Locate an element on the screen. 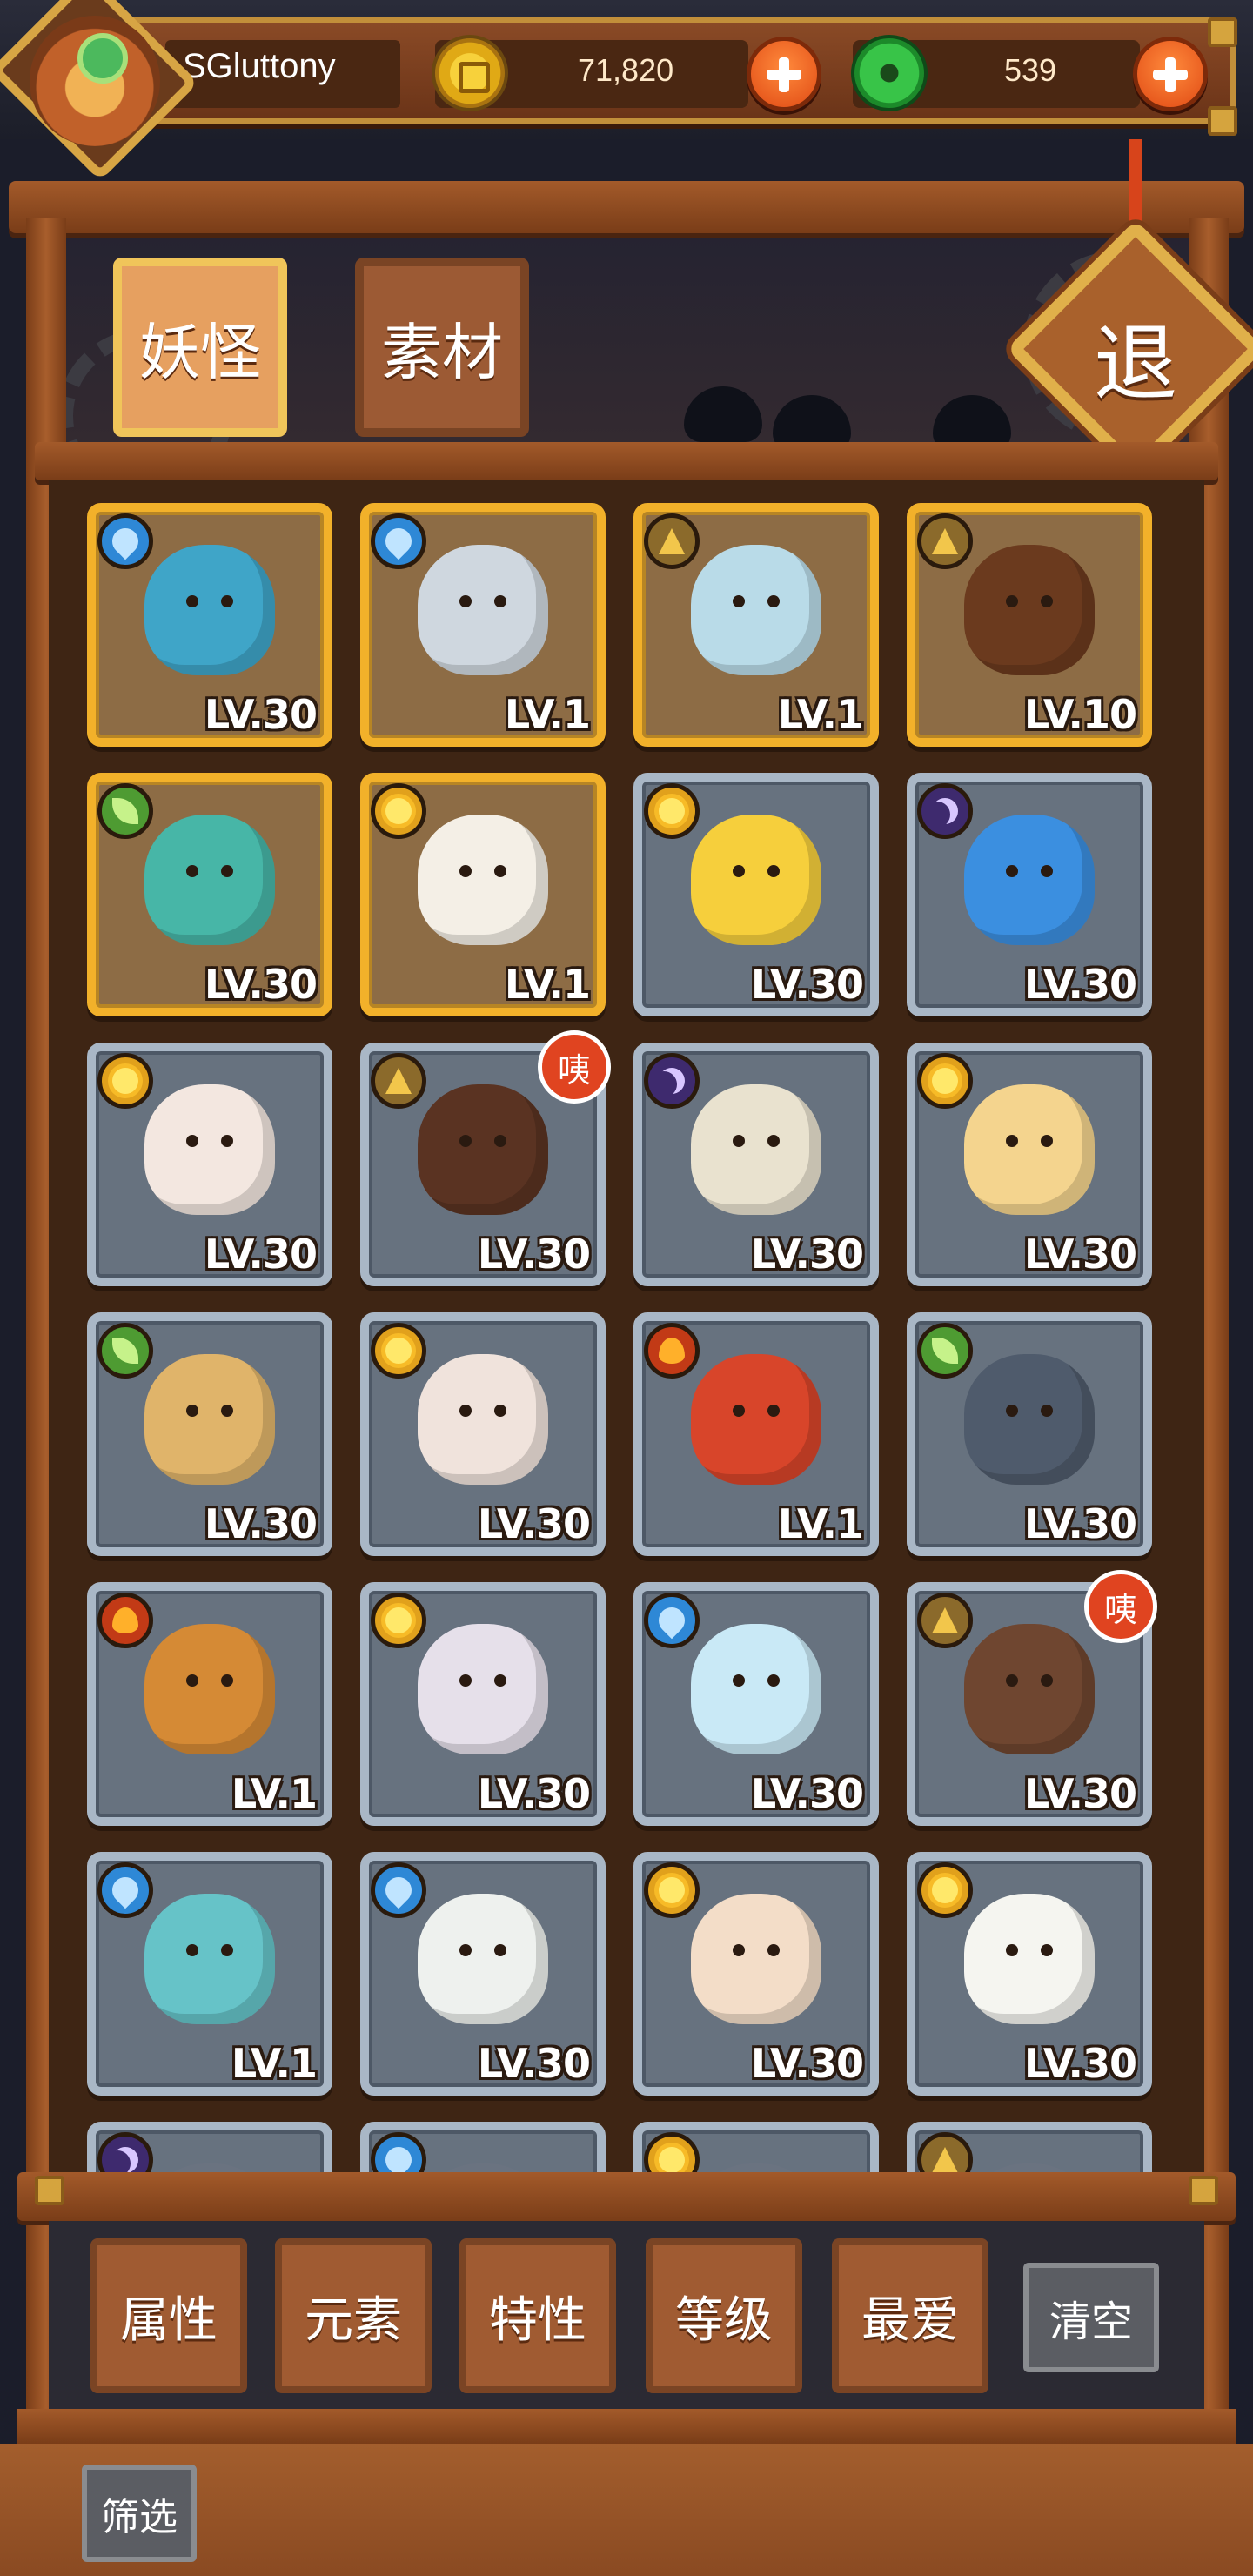 This screenshot has height=2576, width=1253. dark-element-icon is located at coordinates (672, 1081).